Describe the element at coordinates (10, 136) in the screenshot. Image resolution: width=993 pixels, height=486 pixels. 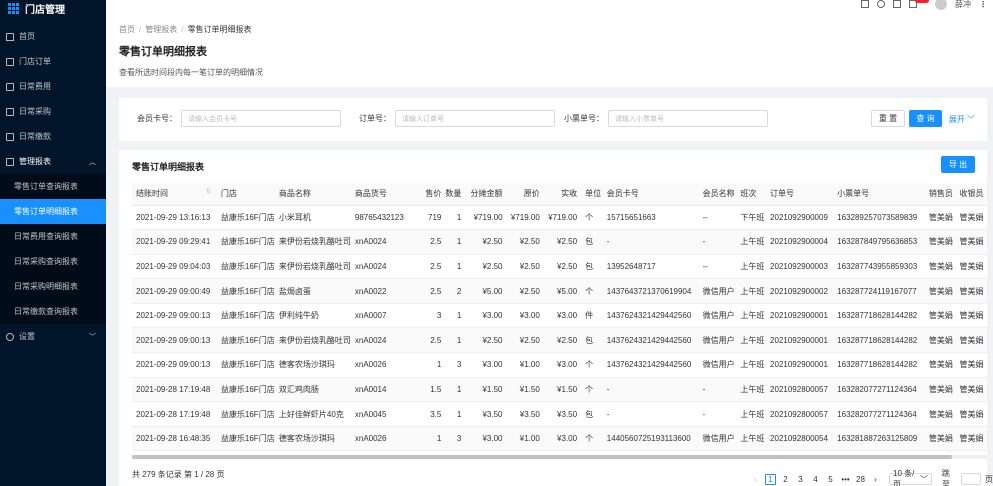
I see `document-icon` at that location.